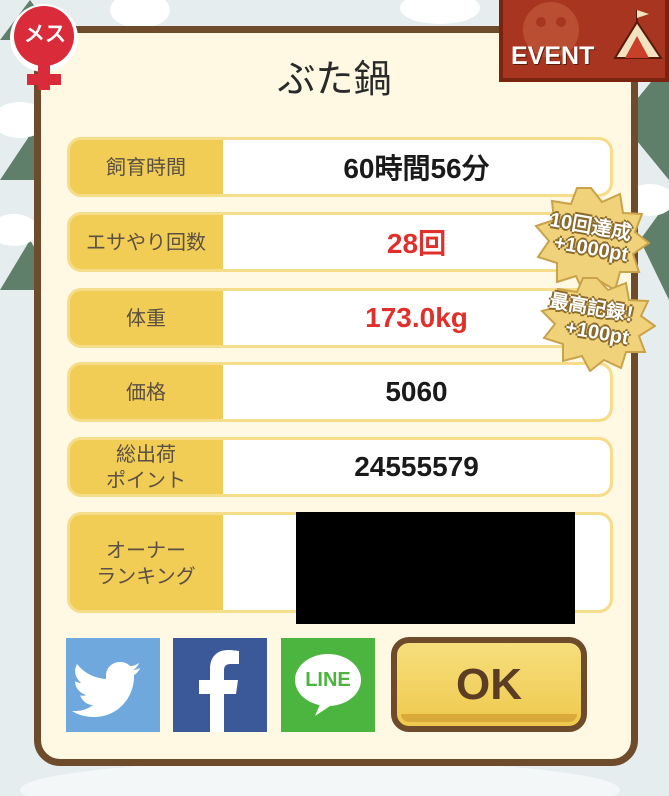 This screenshot has width=669, height=796. I want to click on stat-label: エサやり回数, so click(146, 242).